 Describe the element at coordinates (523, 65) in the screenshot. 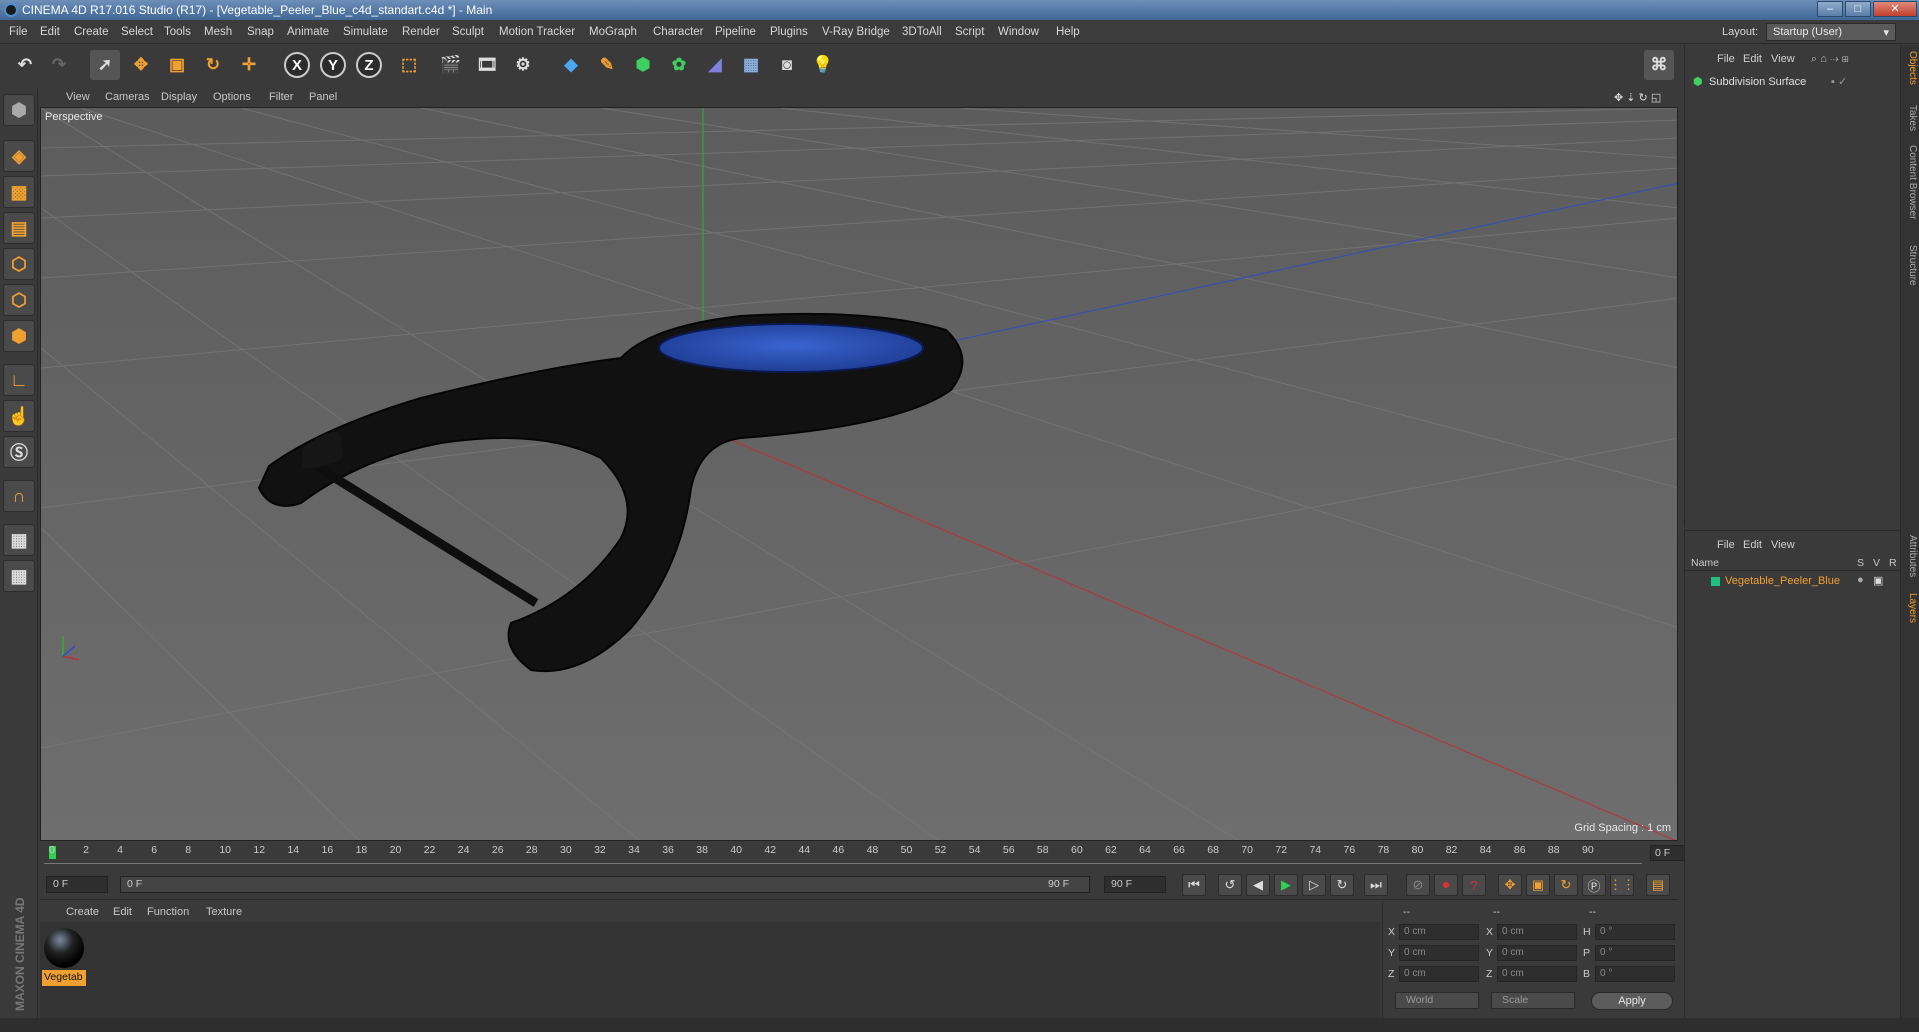

I see `render-settings-icon: ⚙` at that location.